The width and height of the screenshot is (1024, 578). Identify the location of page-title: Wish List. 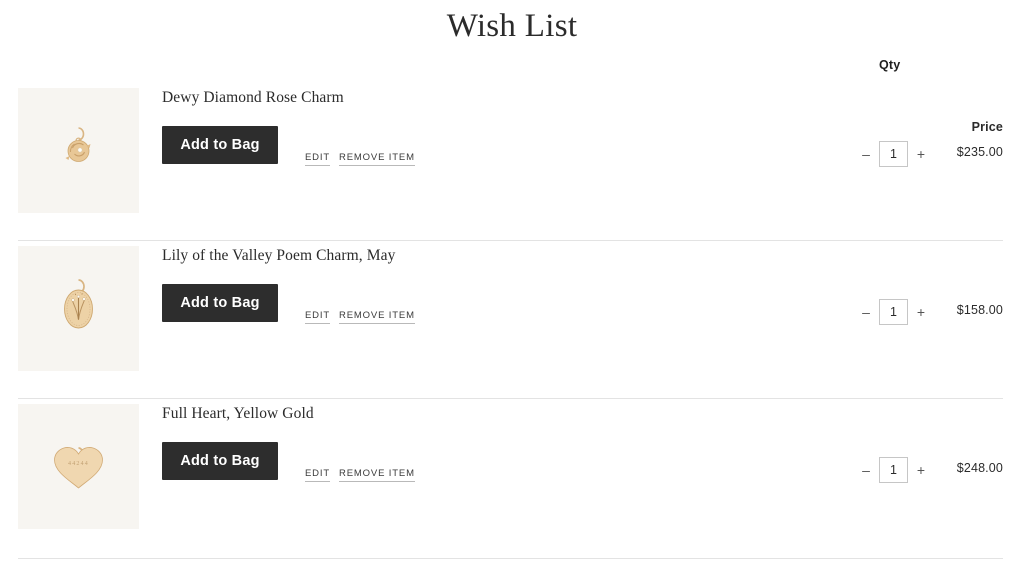
(512, 26).